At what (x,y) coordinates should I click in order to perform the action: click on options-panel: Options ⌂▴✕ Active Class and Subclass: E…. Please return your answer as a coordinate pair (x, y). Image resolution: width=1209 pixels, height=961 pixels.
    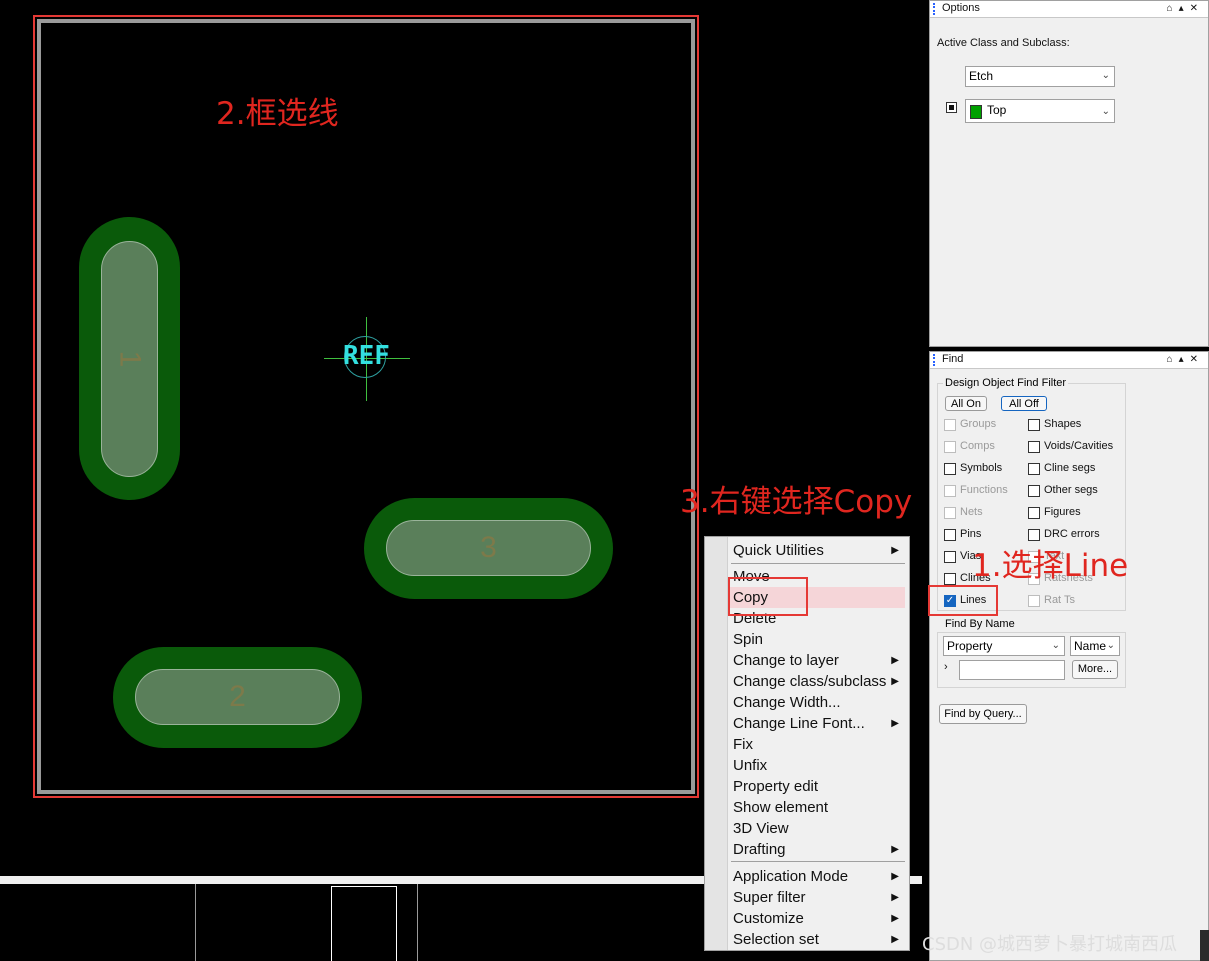
    Looking at the image, I should click on (1069, 173).